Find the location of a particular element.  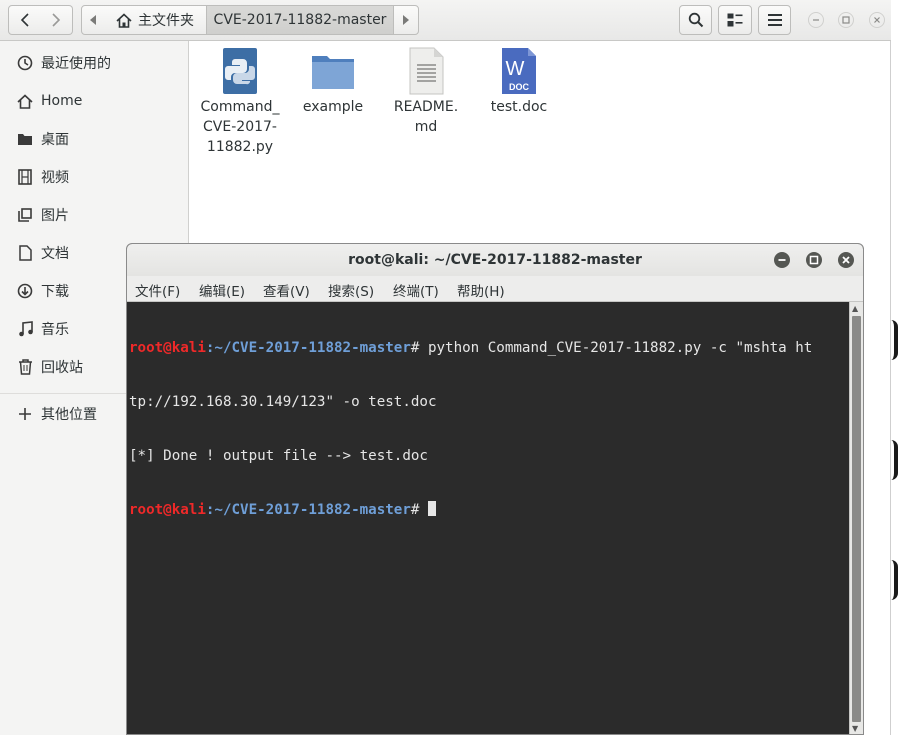

music-icon is located at coordinates (25, 329).